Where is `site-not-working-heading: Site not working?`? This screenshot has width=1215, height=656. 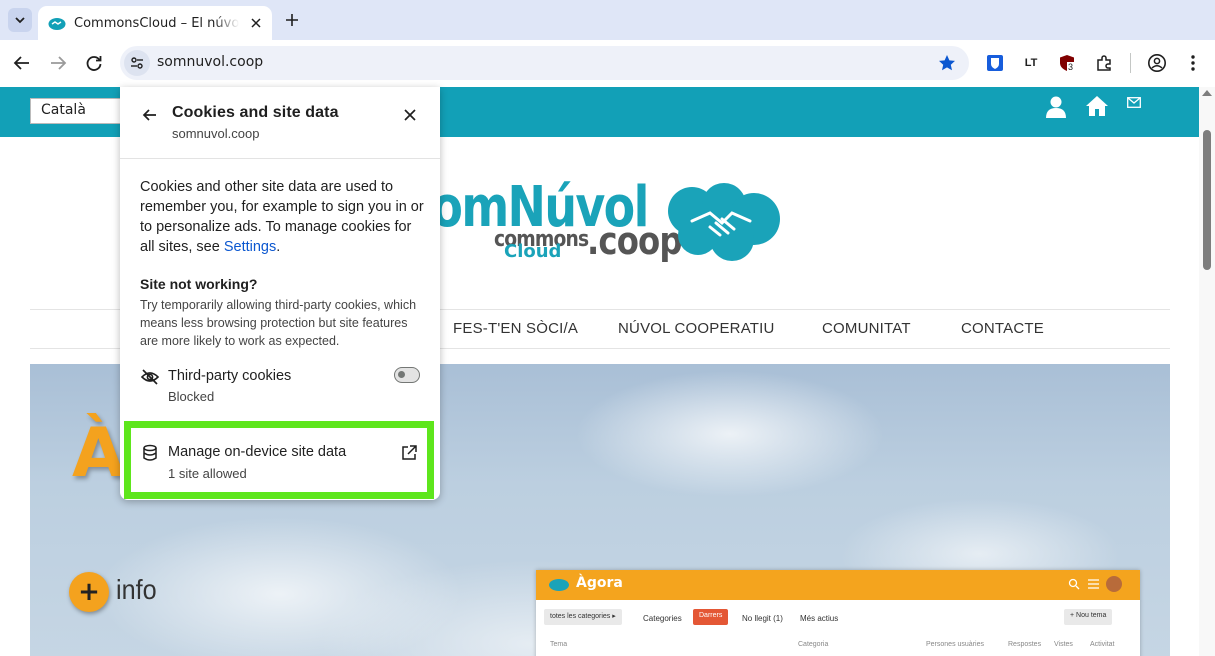
site-not-working-heading: Site not working? is located at coordinates (199, 284).